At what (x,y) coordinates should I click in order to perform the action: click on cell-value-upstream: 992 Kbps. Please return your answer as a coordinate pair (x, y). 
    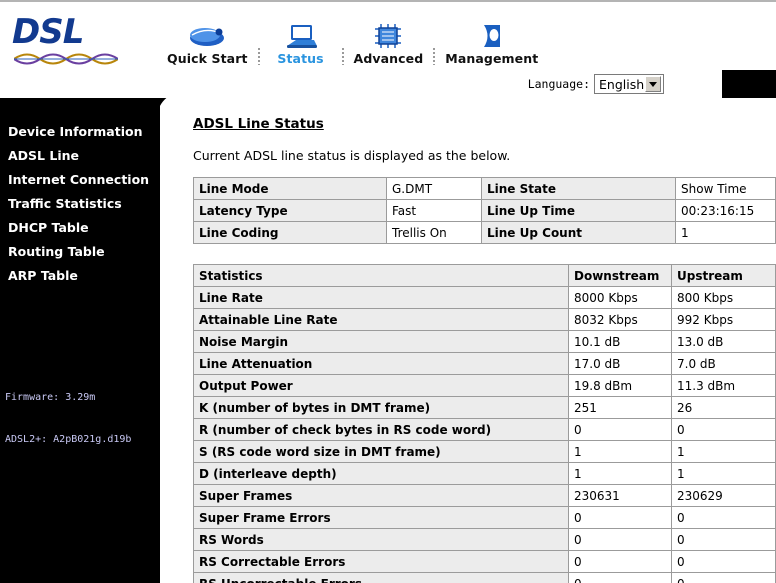
    Looking at the image, I should click on (723, 319).